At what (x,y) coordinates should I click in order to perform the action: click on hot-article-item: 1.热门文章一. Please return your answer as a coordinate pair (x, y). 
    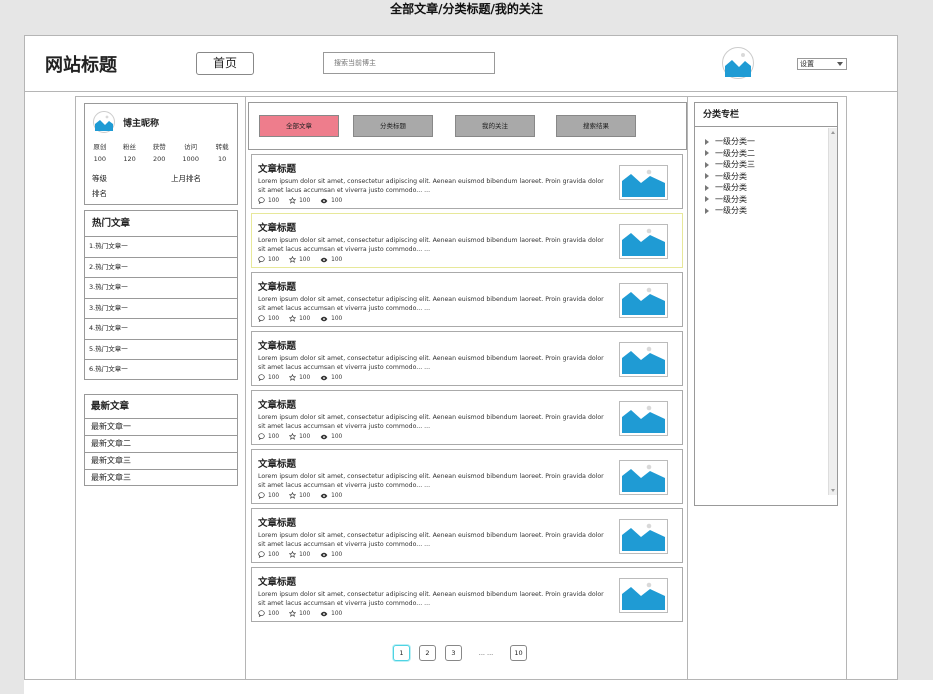
    Looking at the image, I should click on (161, 247).